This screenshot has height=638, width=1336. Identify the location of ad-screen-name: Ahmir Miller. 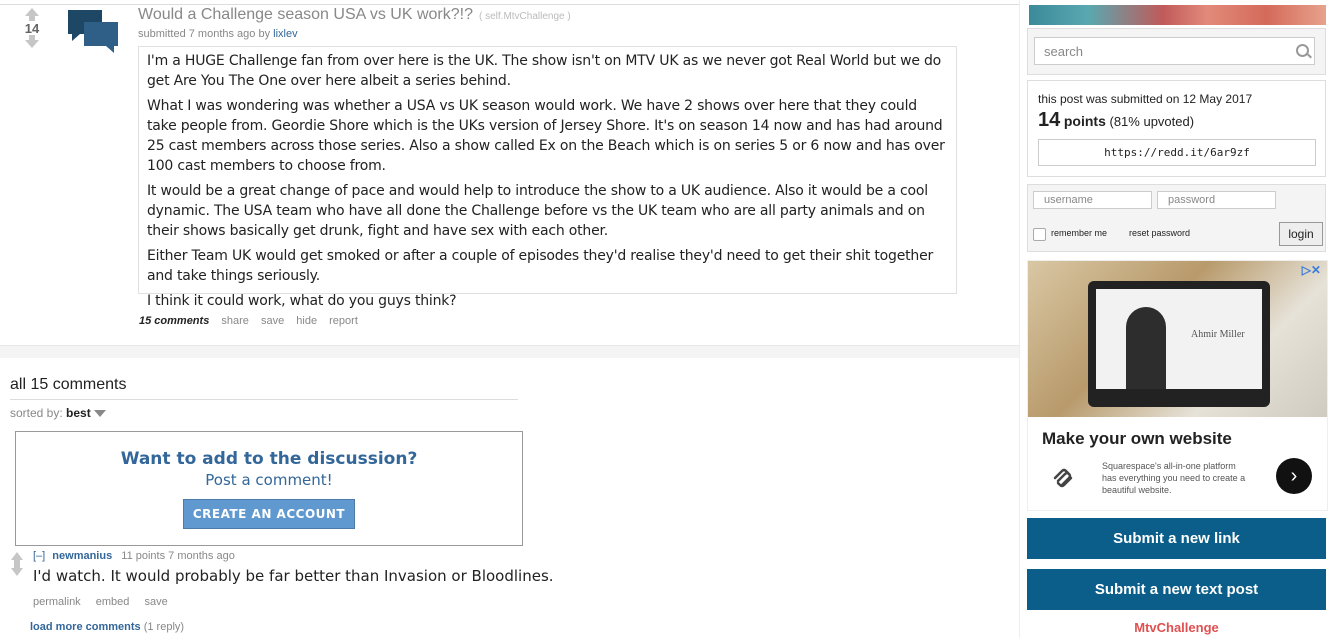
(1218, 334).